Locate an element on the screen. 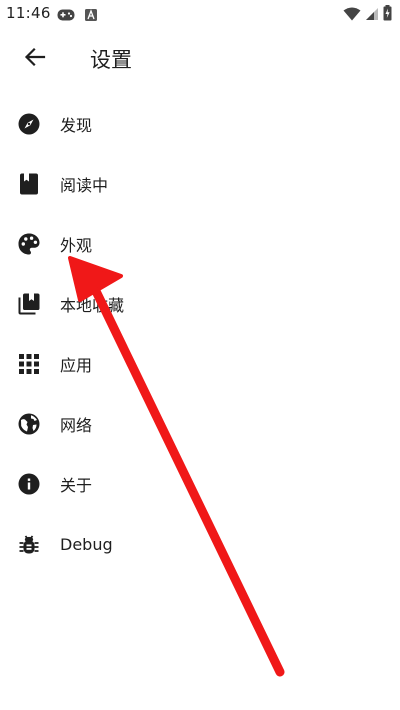 Image resolution: width=400 pixels, height=710 pixels. status-right-icons is located at coordinates (367, 15).